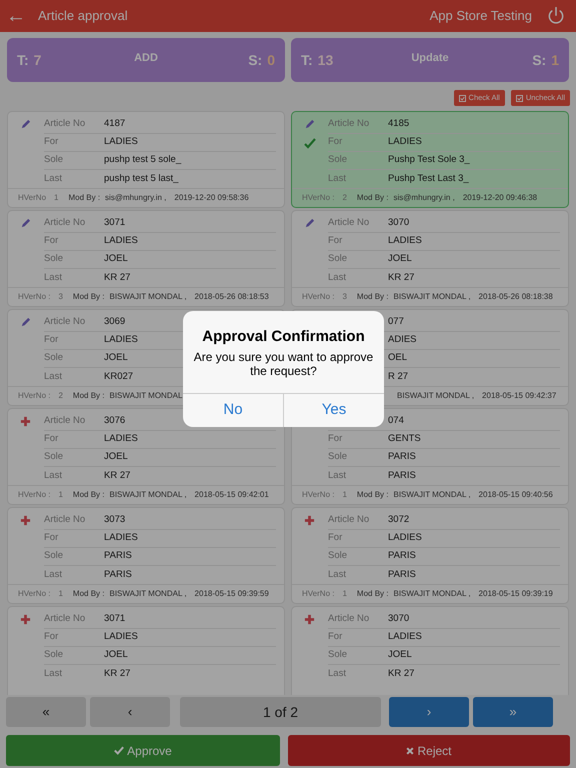 The image size is (576, 768). Describe the element at coordinates (429, 712) in the screenshot. I see `page-button: ›` at that location.